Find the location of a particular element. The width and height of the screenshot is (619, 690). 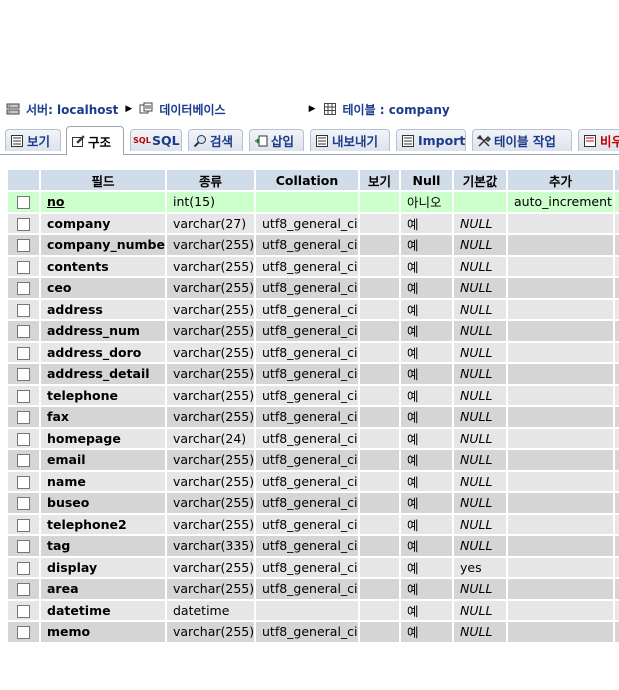

field-name: telephone2 is located at coordinates (103, 525).